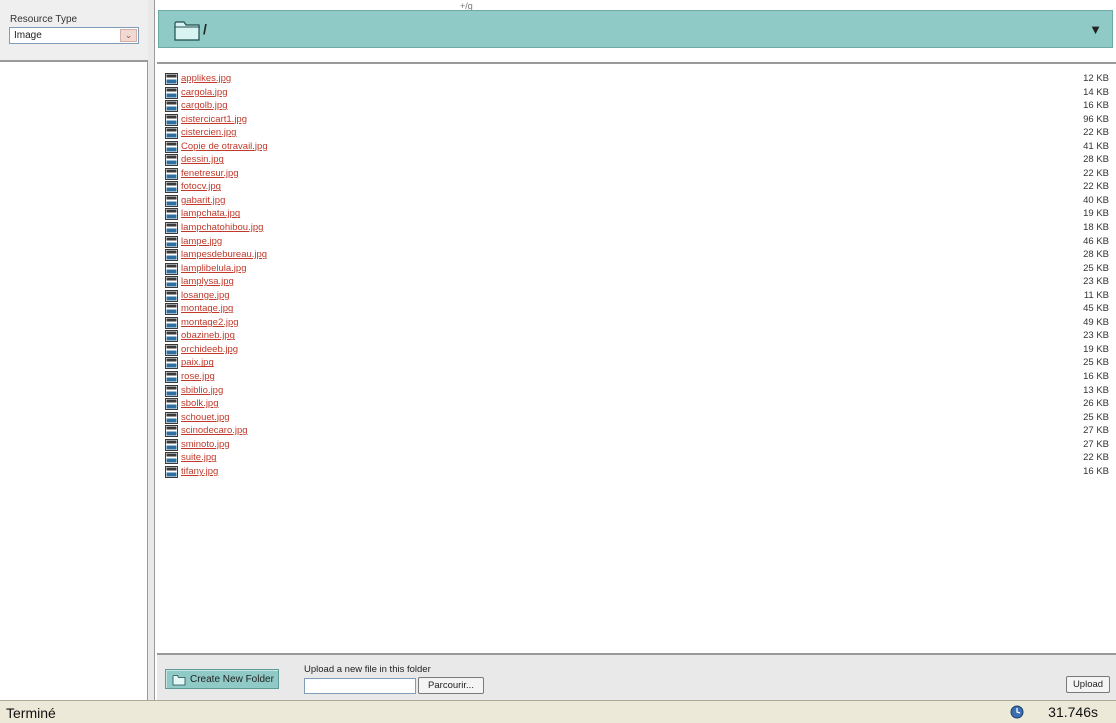 This screenshot has width=1116, height=723. What do you see at coordinates (205, 295) in the screenshot?
I see `file-name-link: losange.jpg` at bounding box center [205, 295].